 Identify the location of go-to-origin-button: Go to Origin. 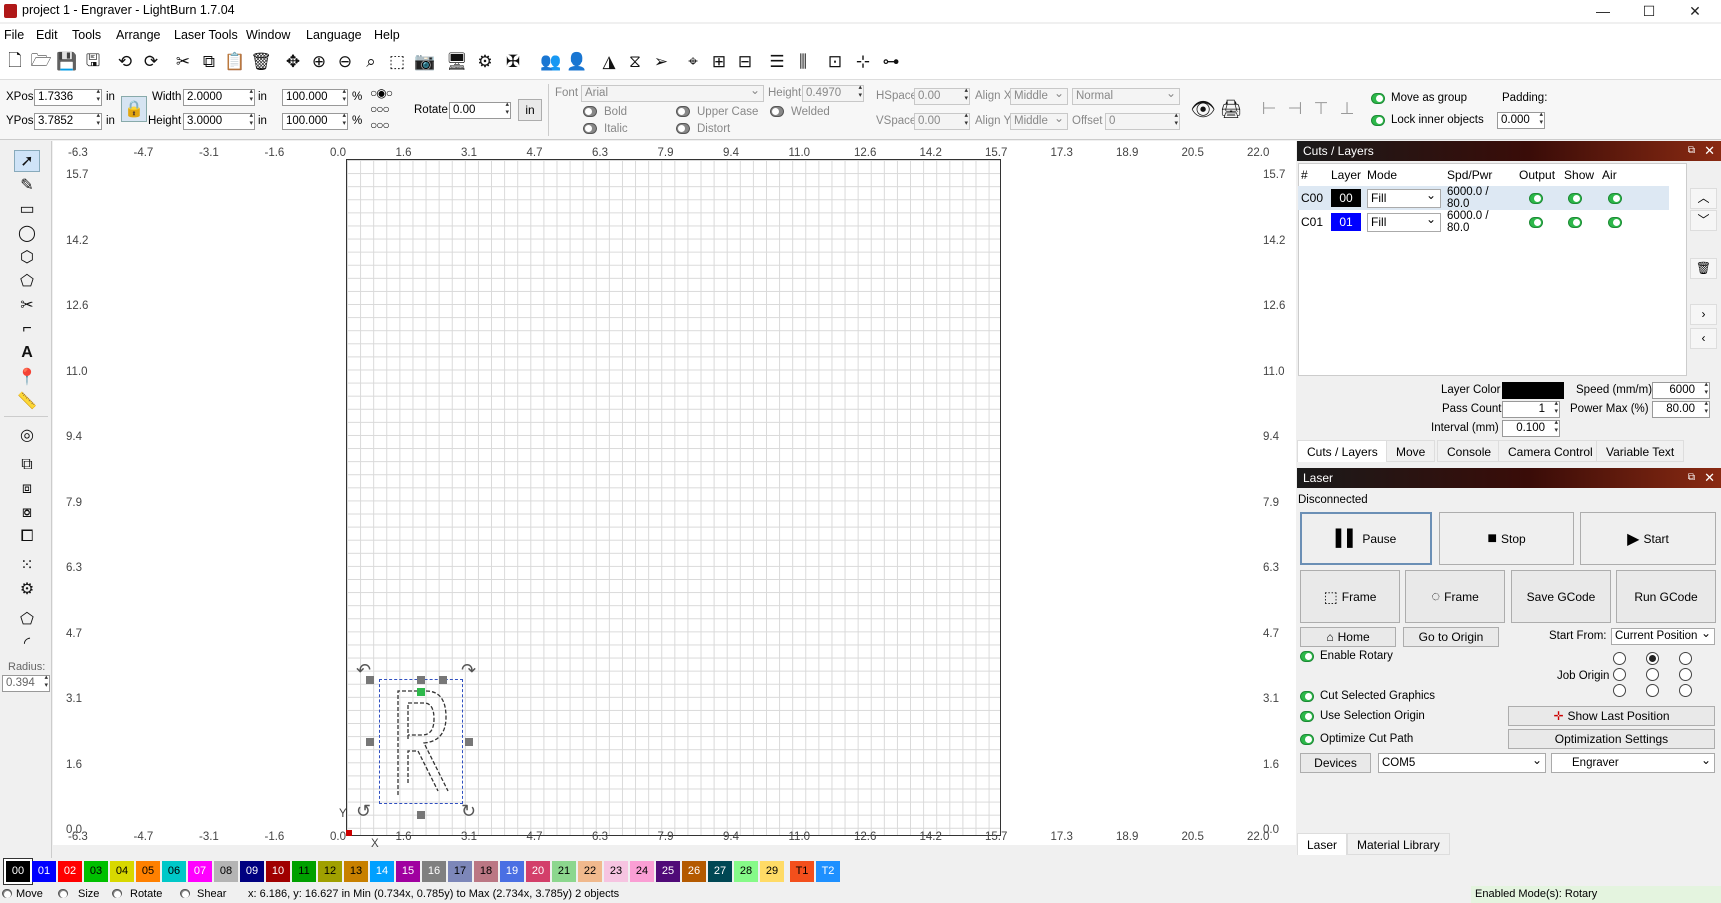
(1451, 637).